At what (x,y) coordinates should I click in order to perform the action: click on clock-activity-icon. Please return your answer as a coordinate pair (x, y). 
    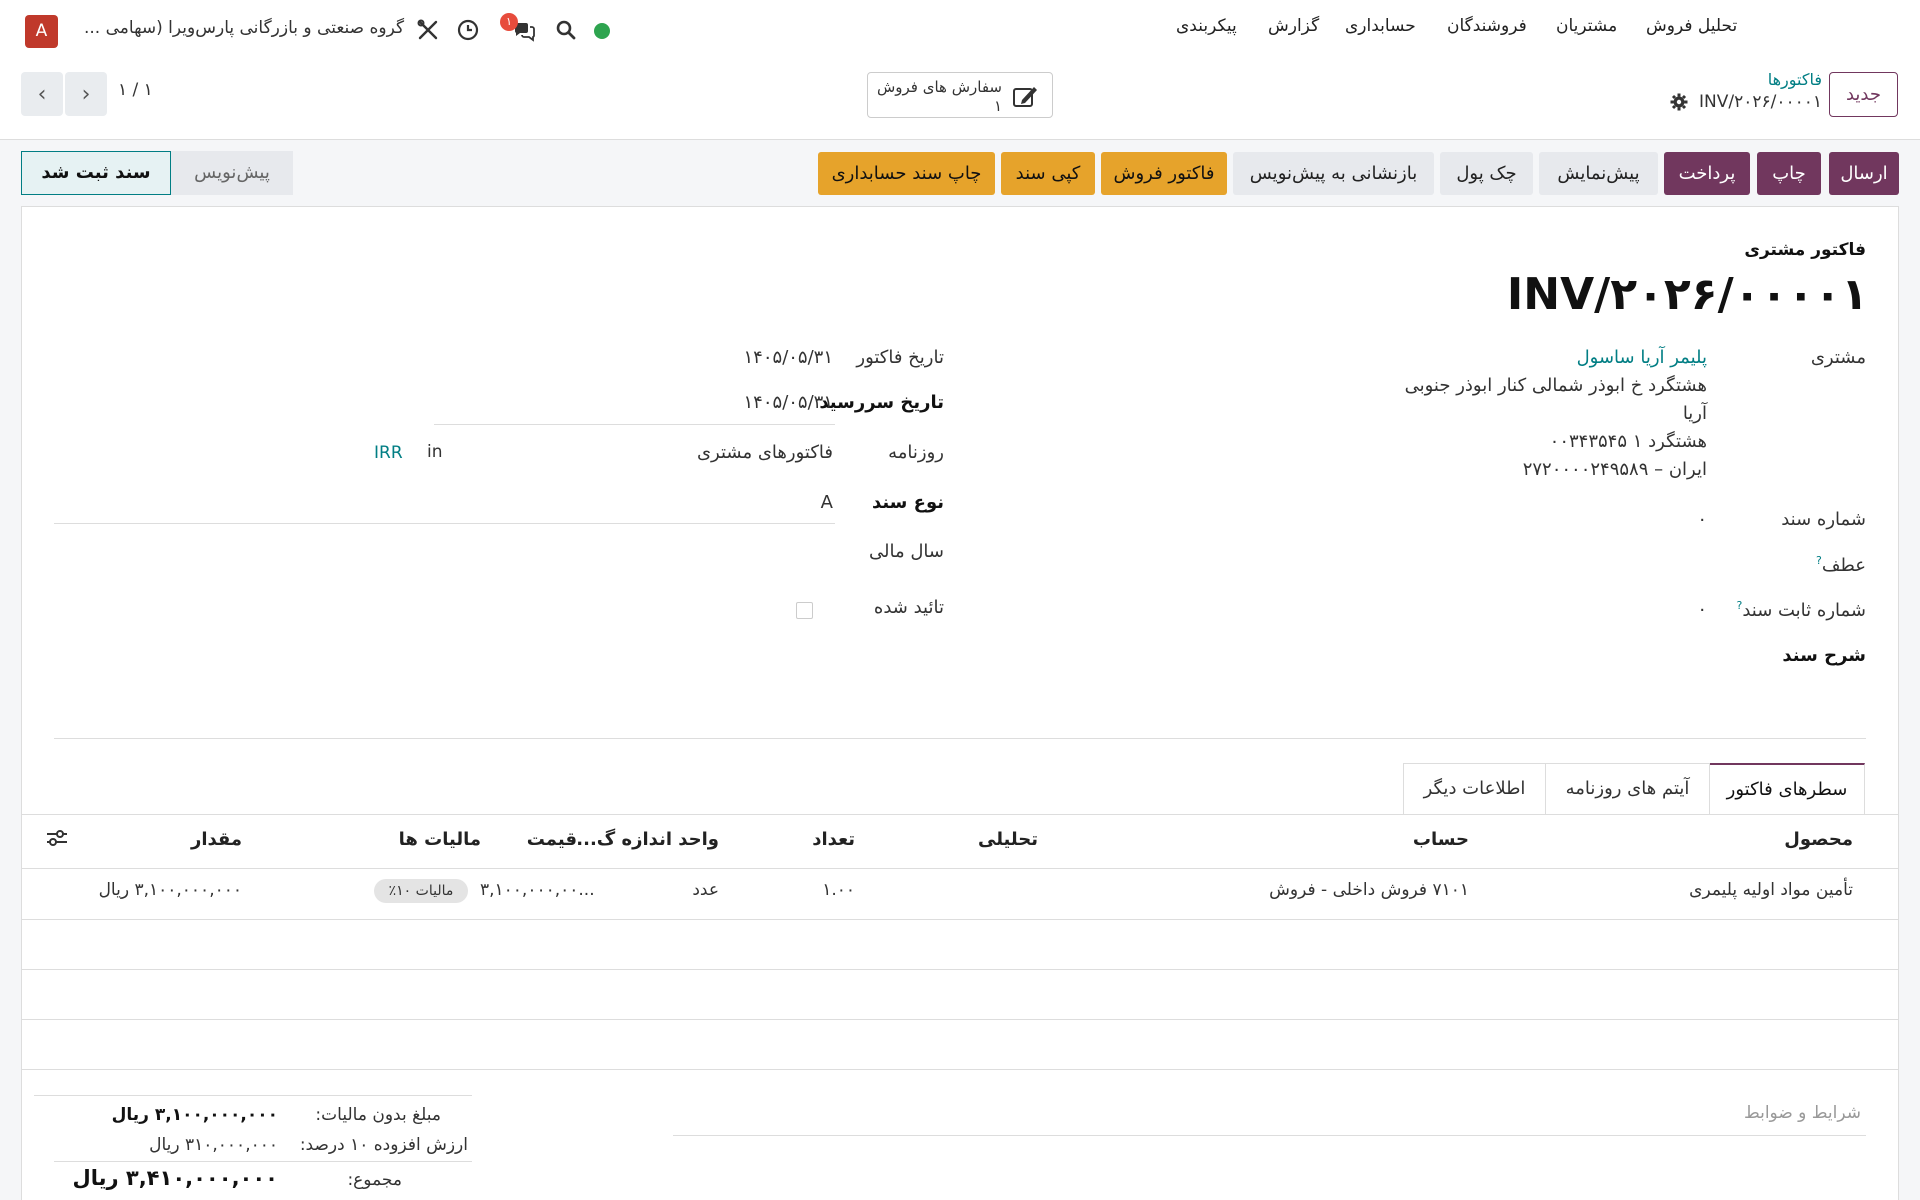
    Looking at the image, I should click on (468, 30).